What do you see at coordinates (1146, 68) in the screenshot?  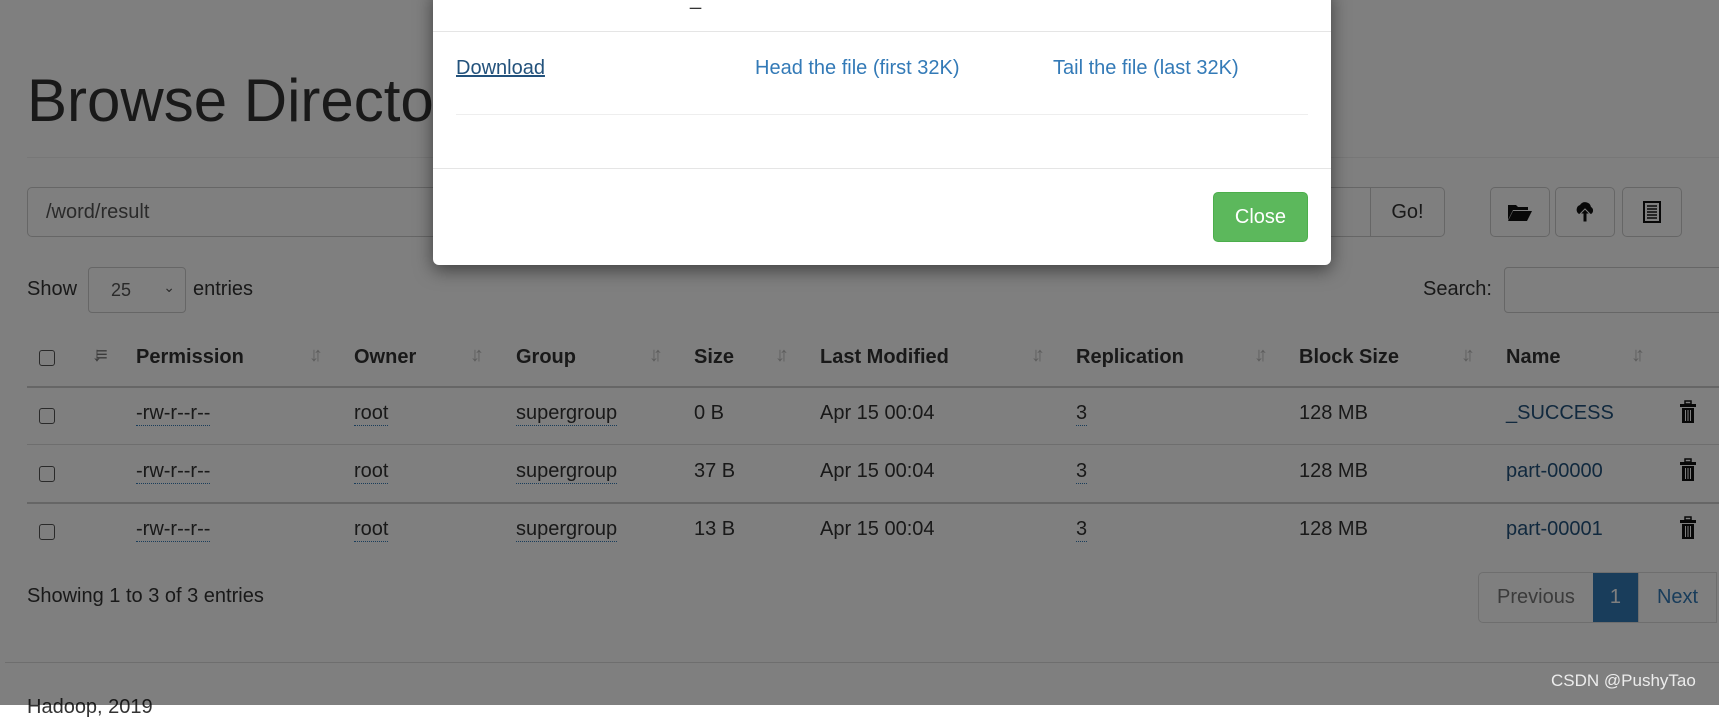 I see `tail-file-link: Tail the file (last 32K)` at bounding box center [1146, 68].